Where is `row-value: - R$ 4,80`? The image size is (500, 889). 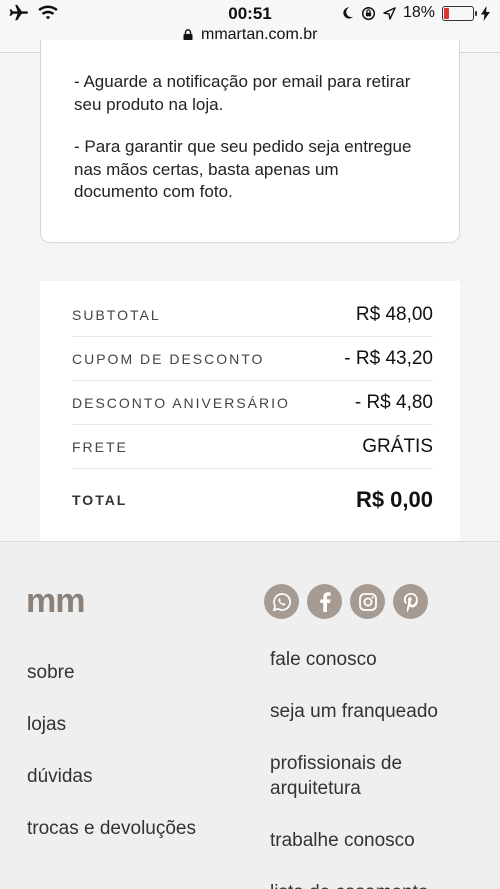
row-value: - R$ 4,80 is located at coordinates (393, 402).